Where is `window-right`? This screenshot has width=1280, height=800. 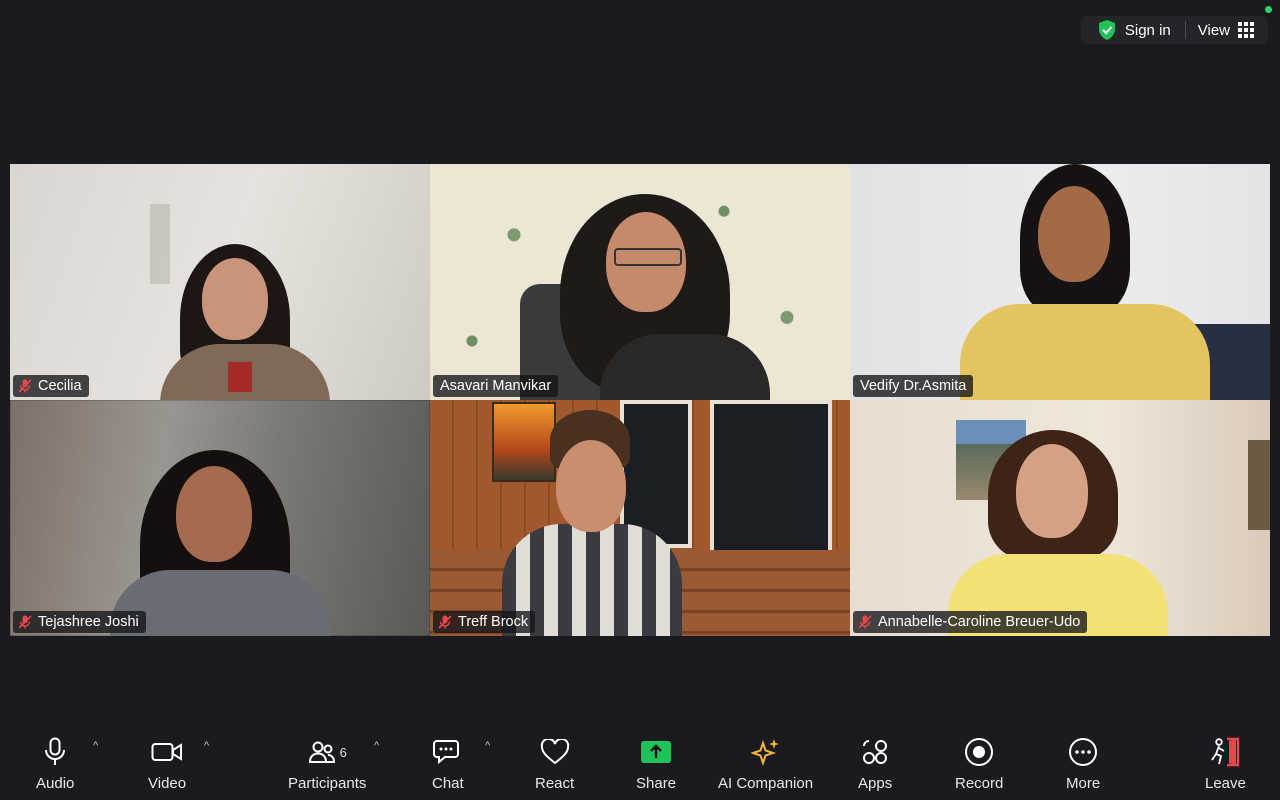 window-right is located at coordinates (771, 477).